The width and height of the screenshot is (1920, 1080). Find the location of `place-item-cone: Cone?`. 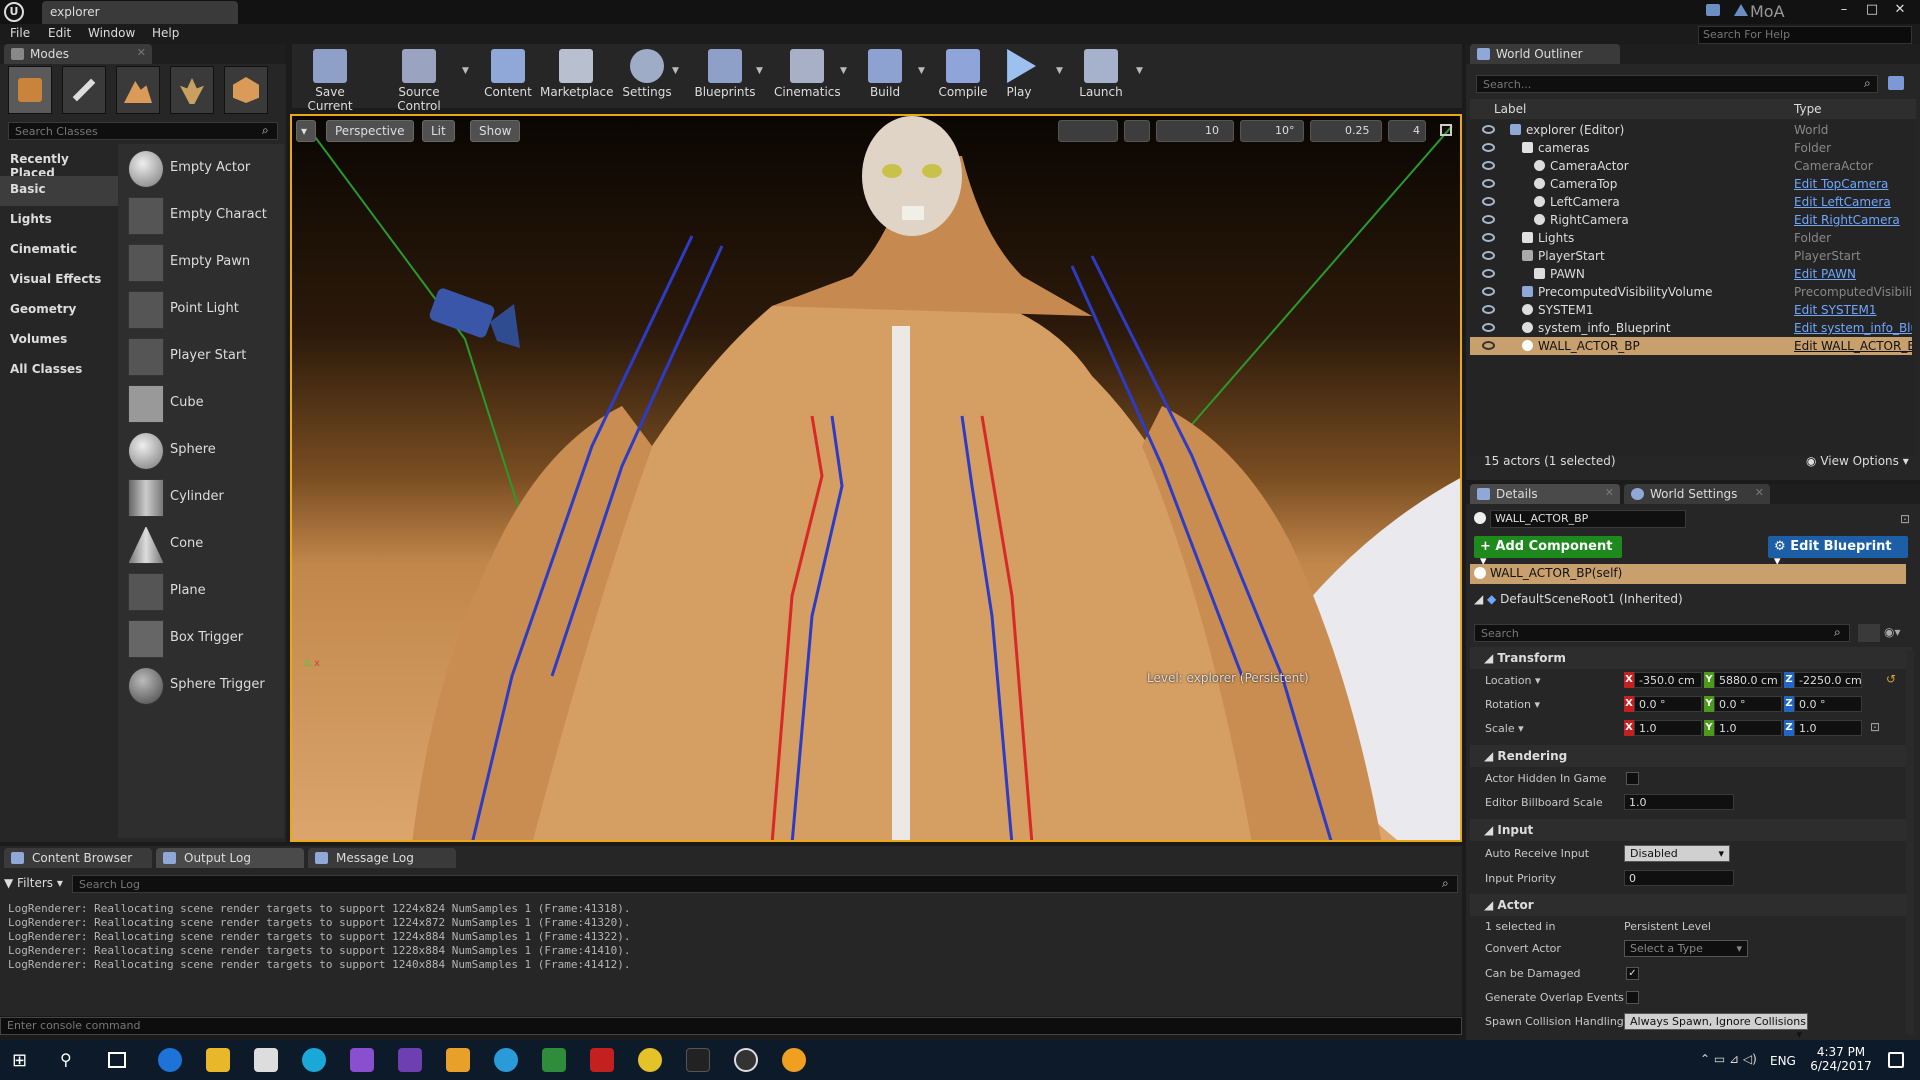

place-item-cone: Cone? is located at coordinates (257, 545).